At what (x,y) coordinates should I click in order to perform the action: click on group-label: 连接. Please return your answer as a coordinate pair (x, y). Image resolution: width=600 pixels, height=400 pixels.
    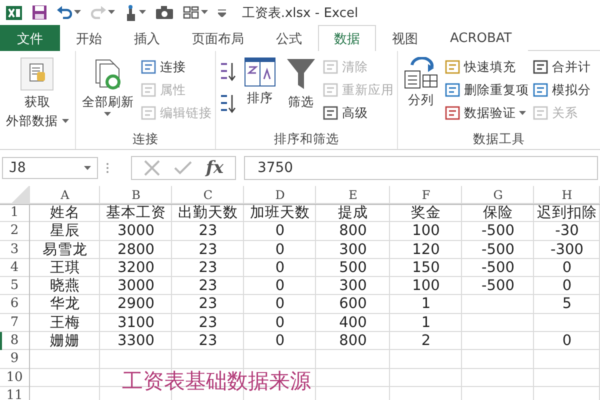
    Looking at the image, I should click on (145, 138).